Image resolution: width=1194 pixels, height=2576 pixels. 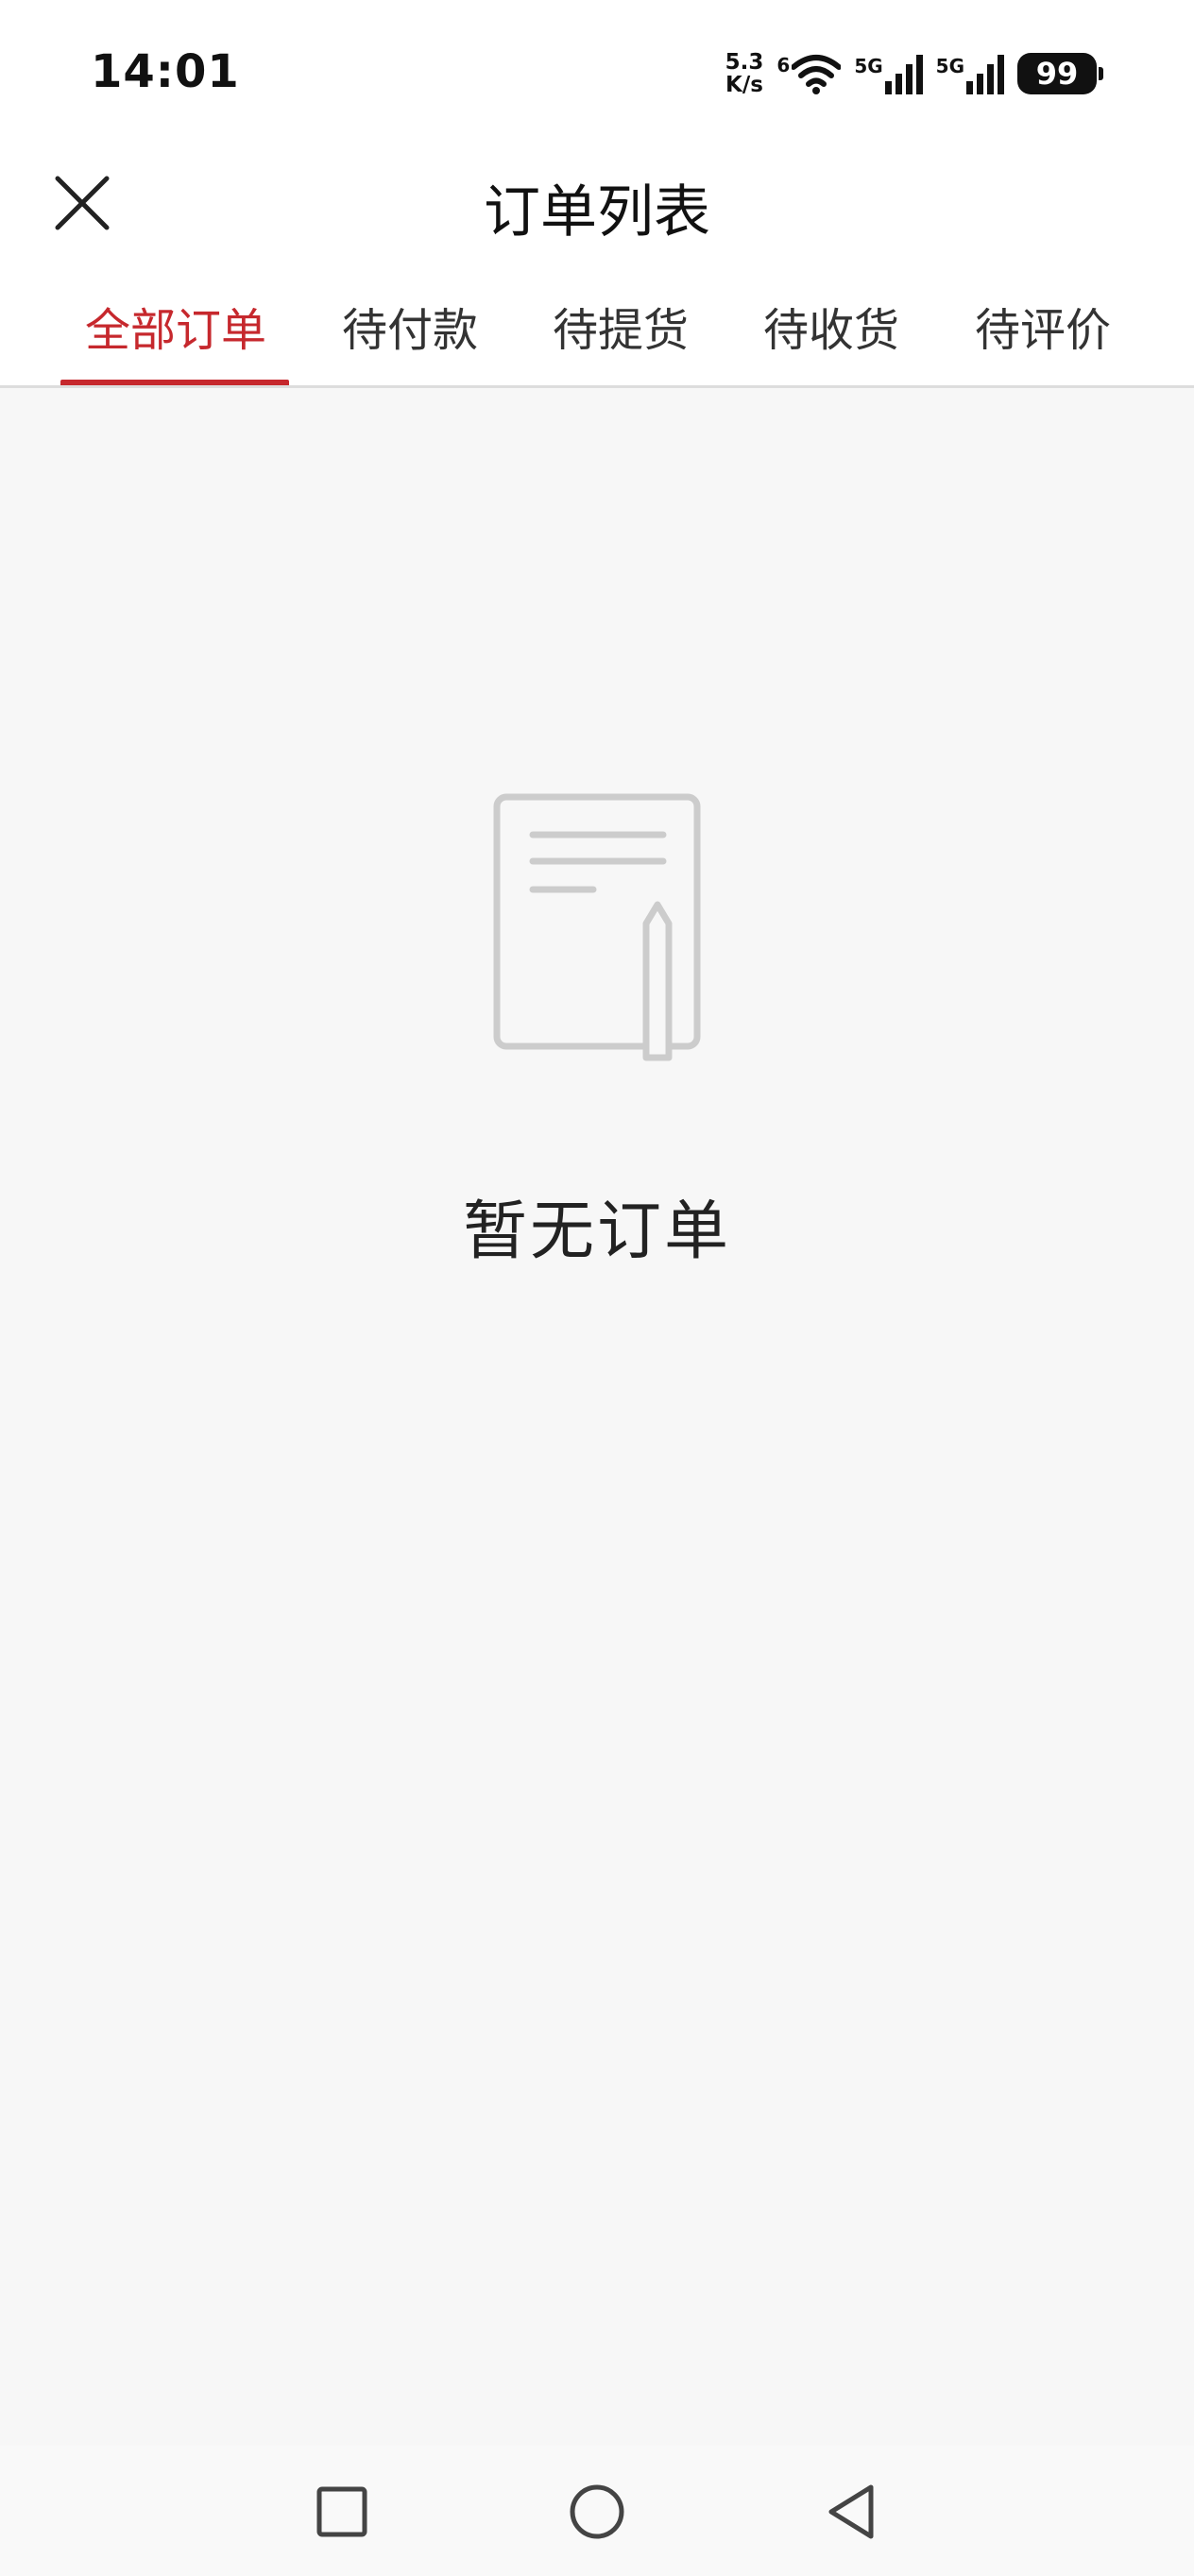 I want to click on back-button, so click(x=852, y=2512).